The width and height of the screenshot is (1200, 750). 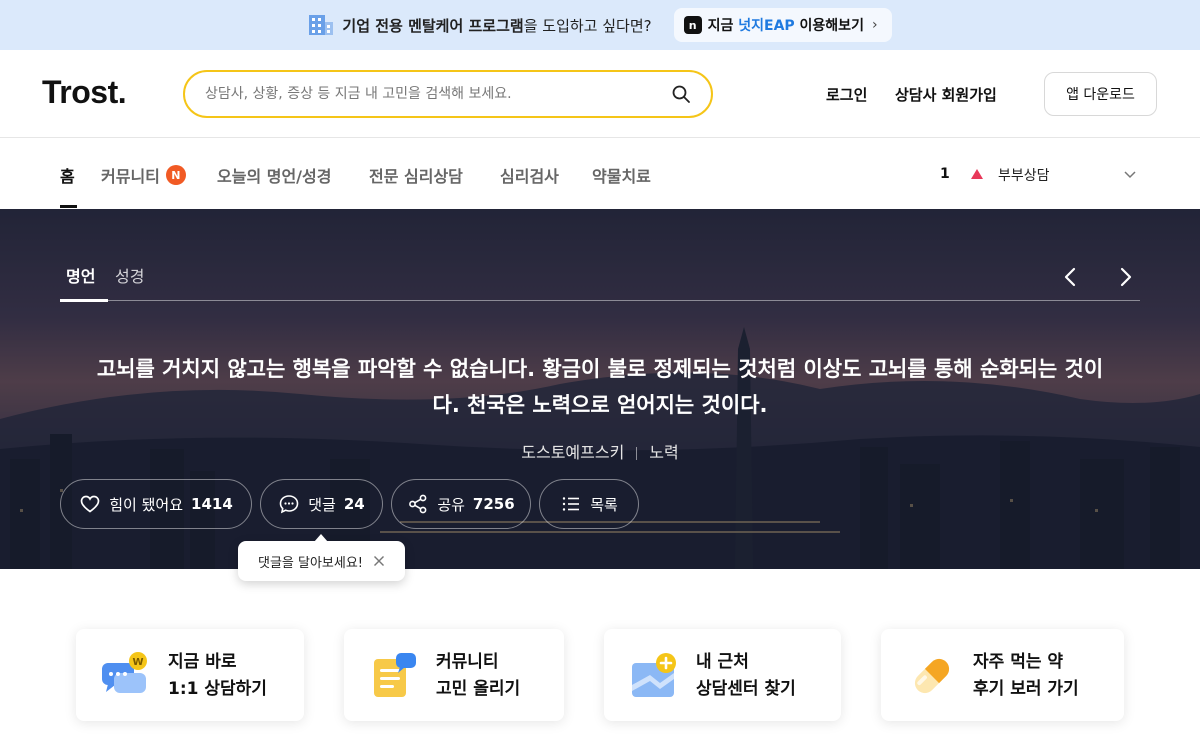 I want to click on svg-text: W, so click(x=137, y=662).